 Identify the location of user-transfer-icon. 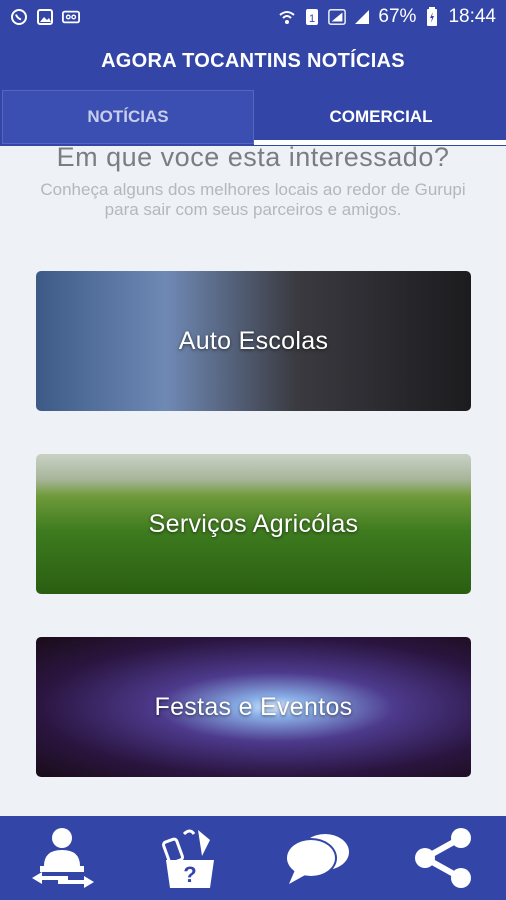
(63, 858).